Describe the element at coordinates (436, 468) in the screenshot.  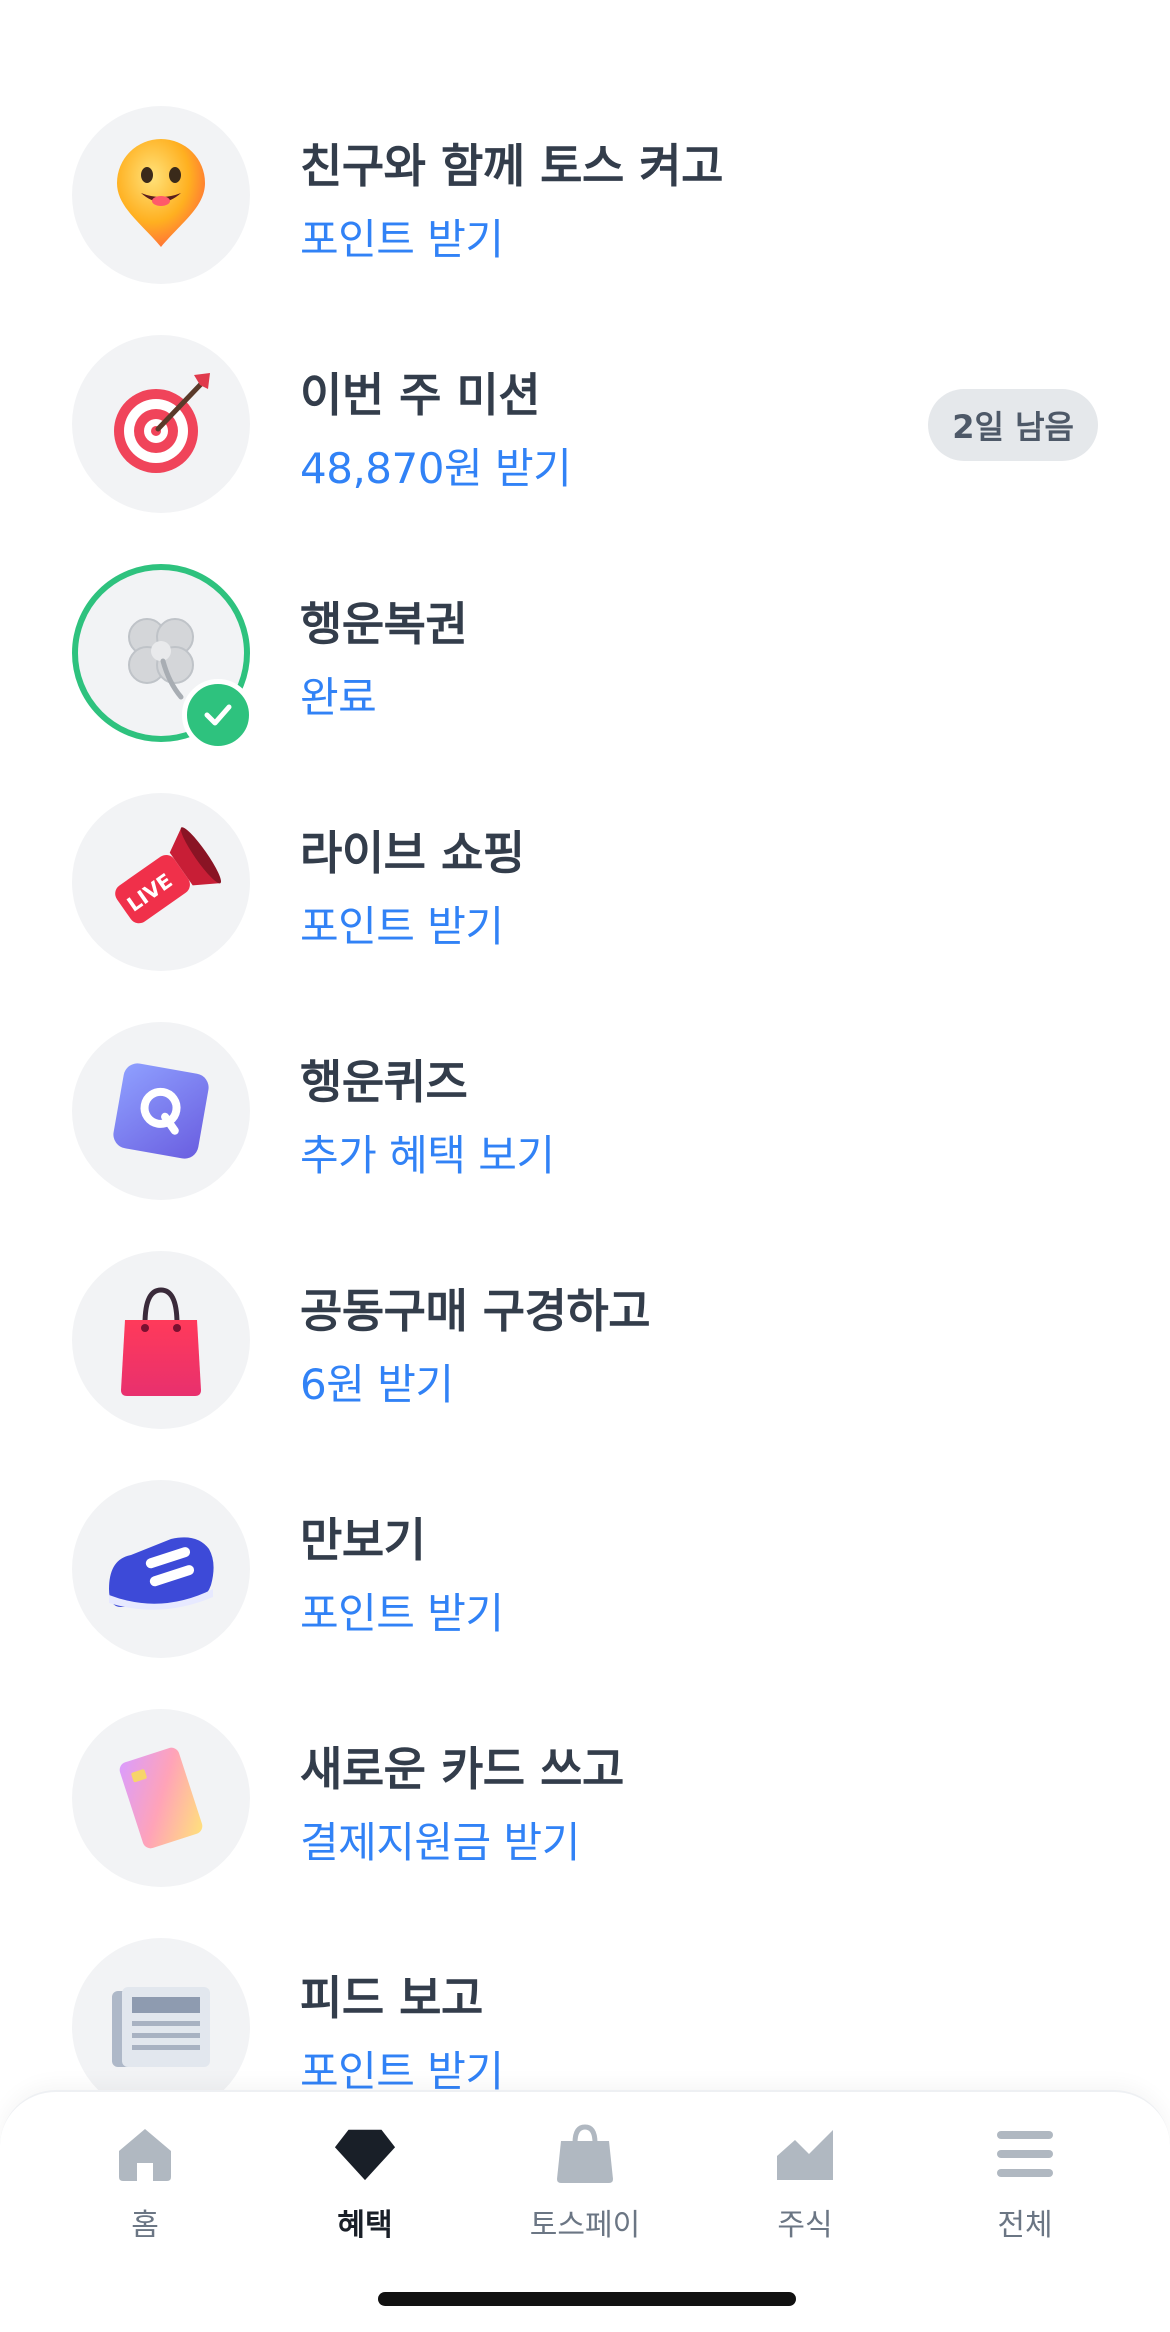
I see `benefit-subtitle: 48,870원 받기` at that location.